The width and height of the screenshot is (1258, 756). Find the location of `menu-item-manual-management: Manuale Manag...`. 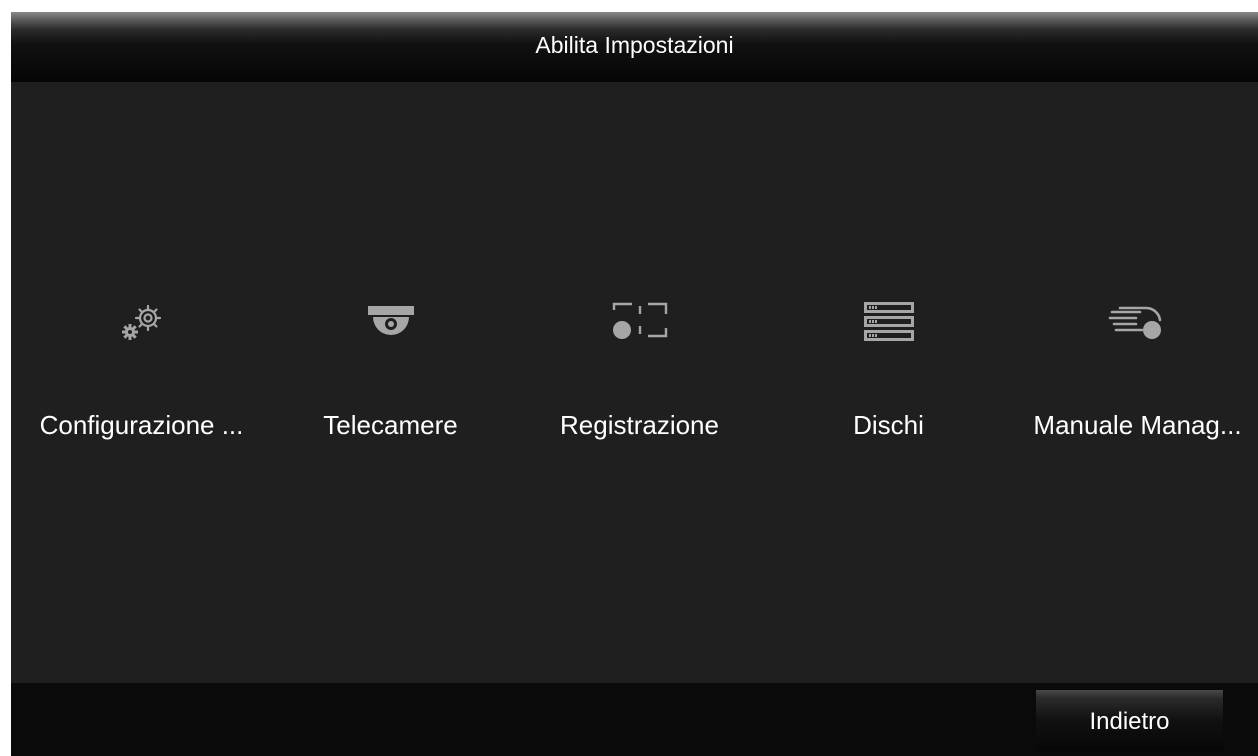

menu-item-manual-management: Manuale Manag... is located at coordinates (1135, 377).